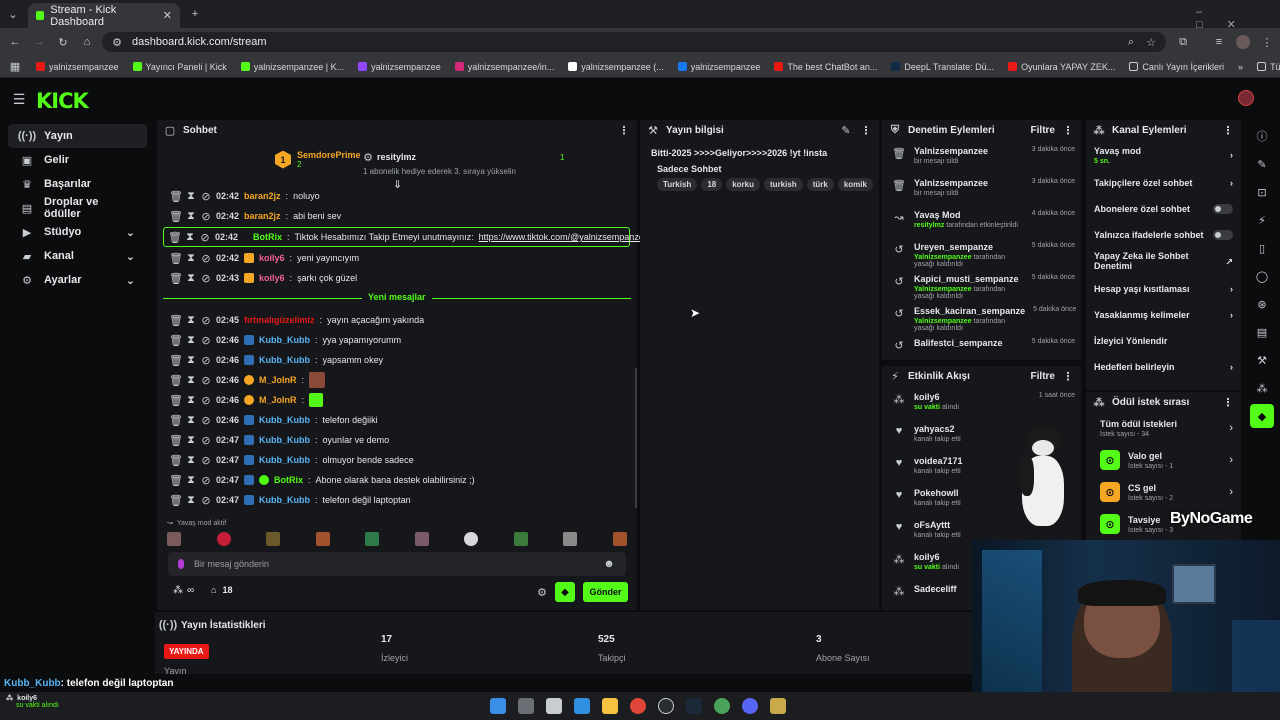 This screenshot has width=1280, height=720. I want to click on list-icon: ▤, so click(1262, 332).